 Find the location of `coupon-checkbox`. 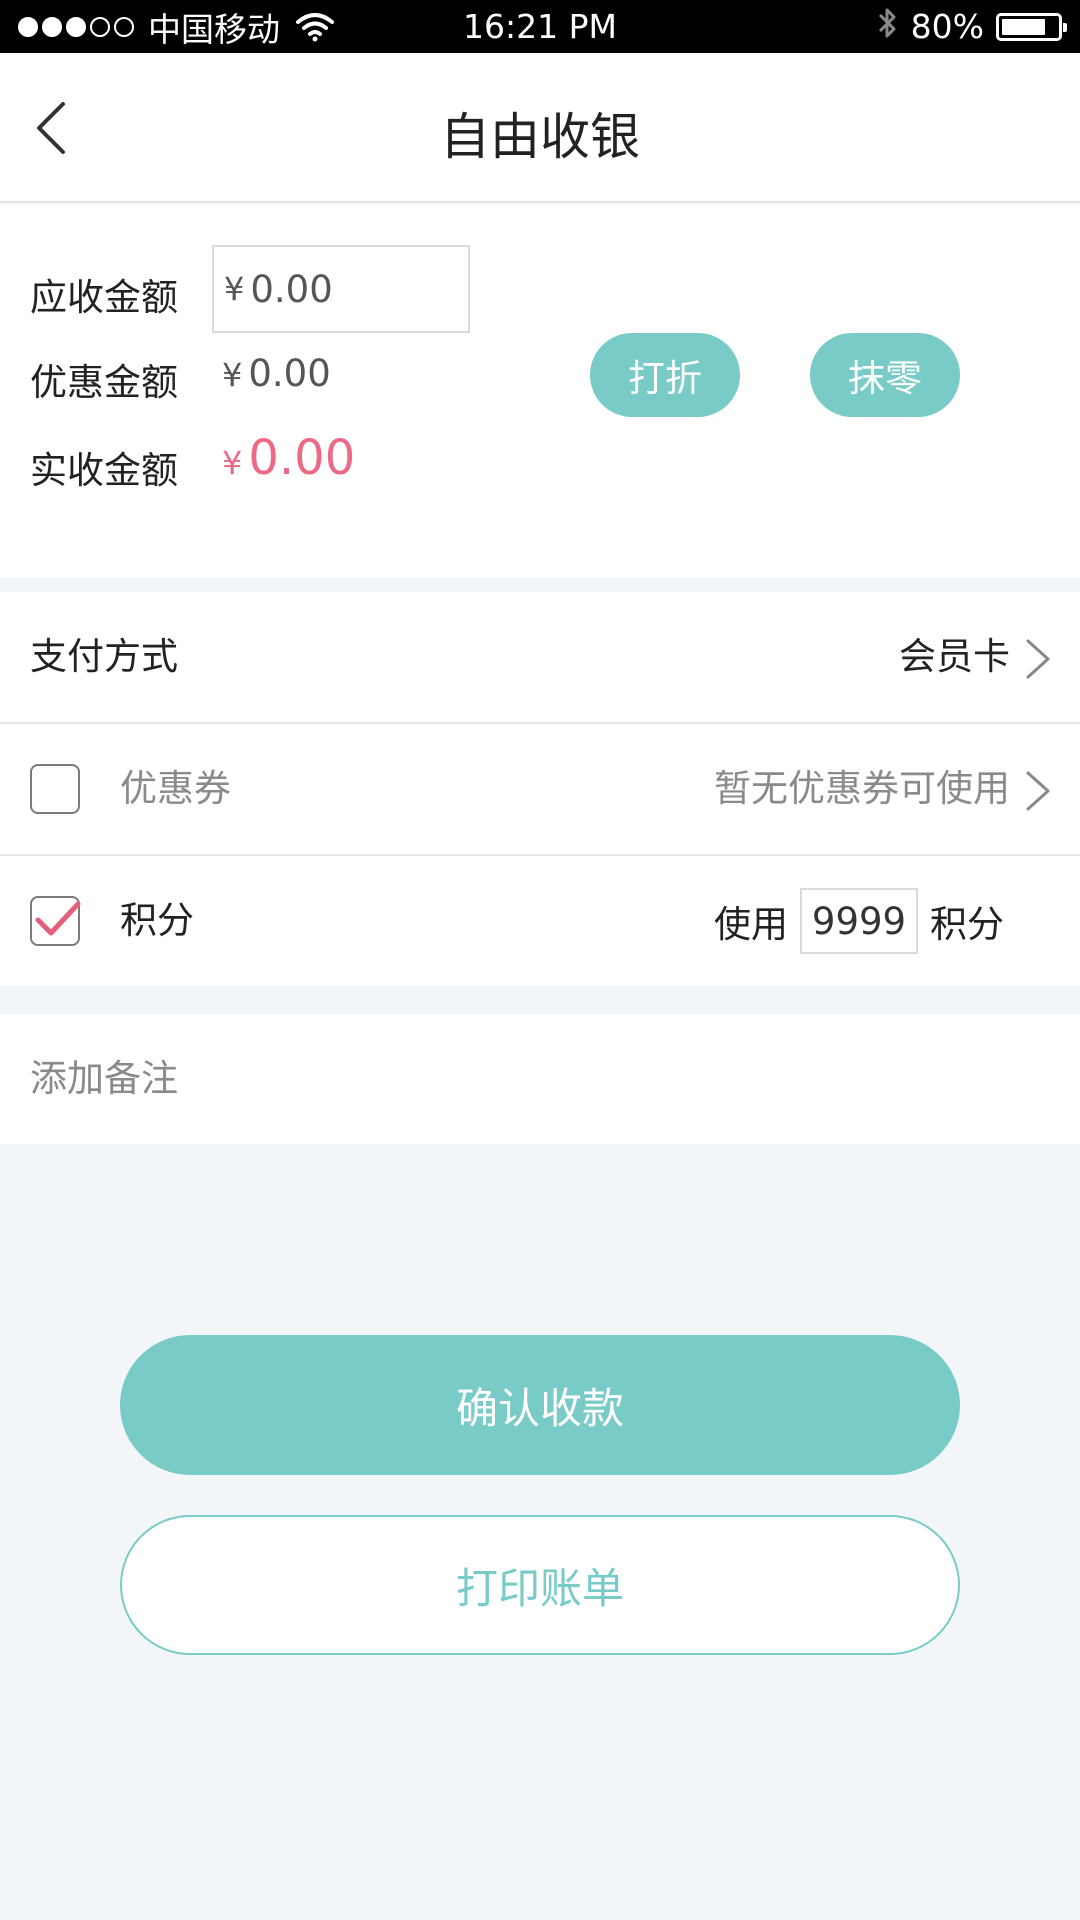

coupon-checkbox is located at coordinates (55, 789).